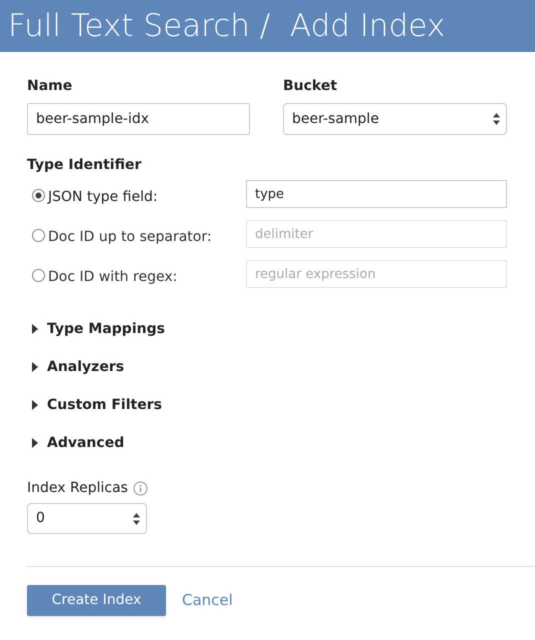 This screenshot has width=535, height=640. I want to click on field-label: Index Replicas, so click(77, 488).